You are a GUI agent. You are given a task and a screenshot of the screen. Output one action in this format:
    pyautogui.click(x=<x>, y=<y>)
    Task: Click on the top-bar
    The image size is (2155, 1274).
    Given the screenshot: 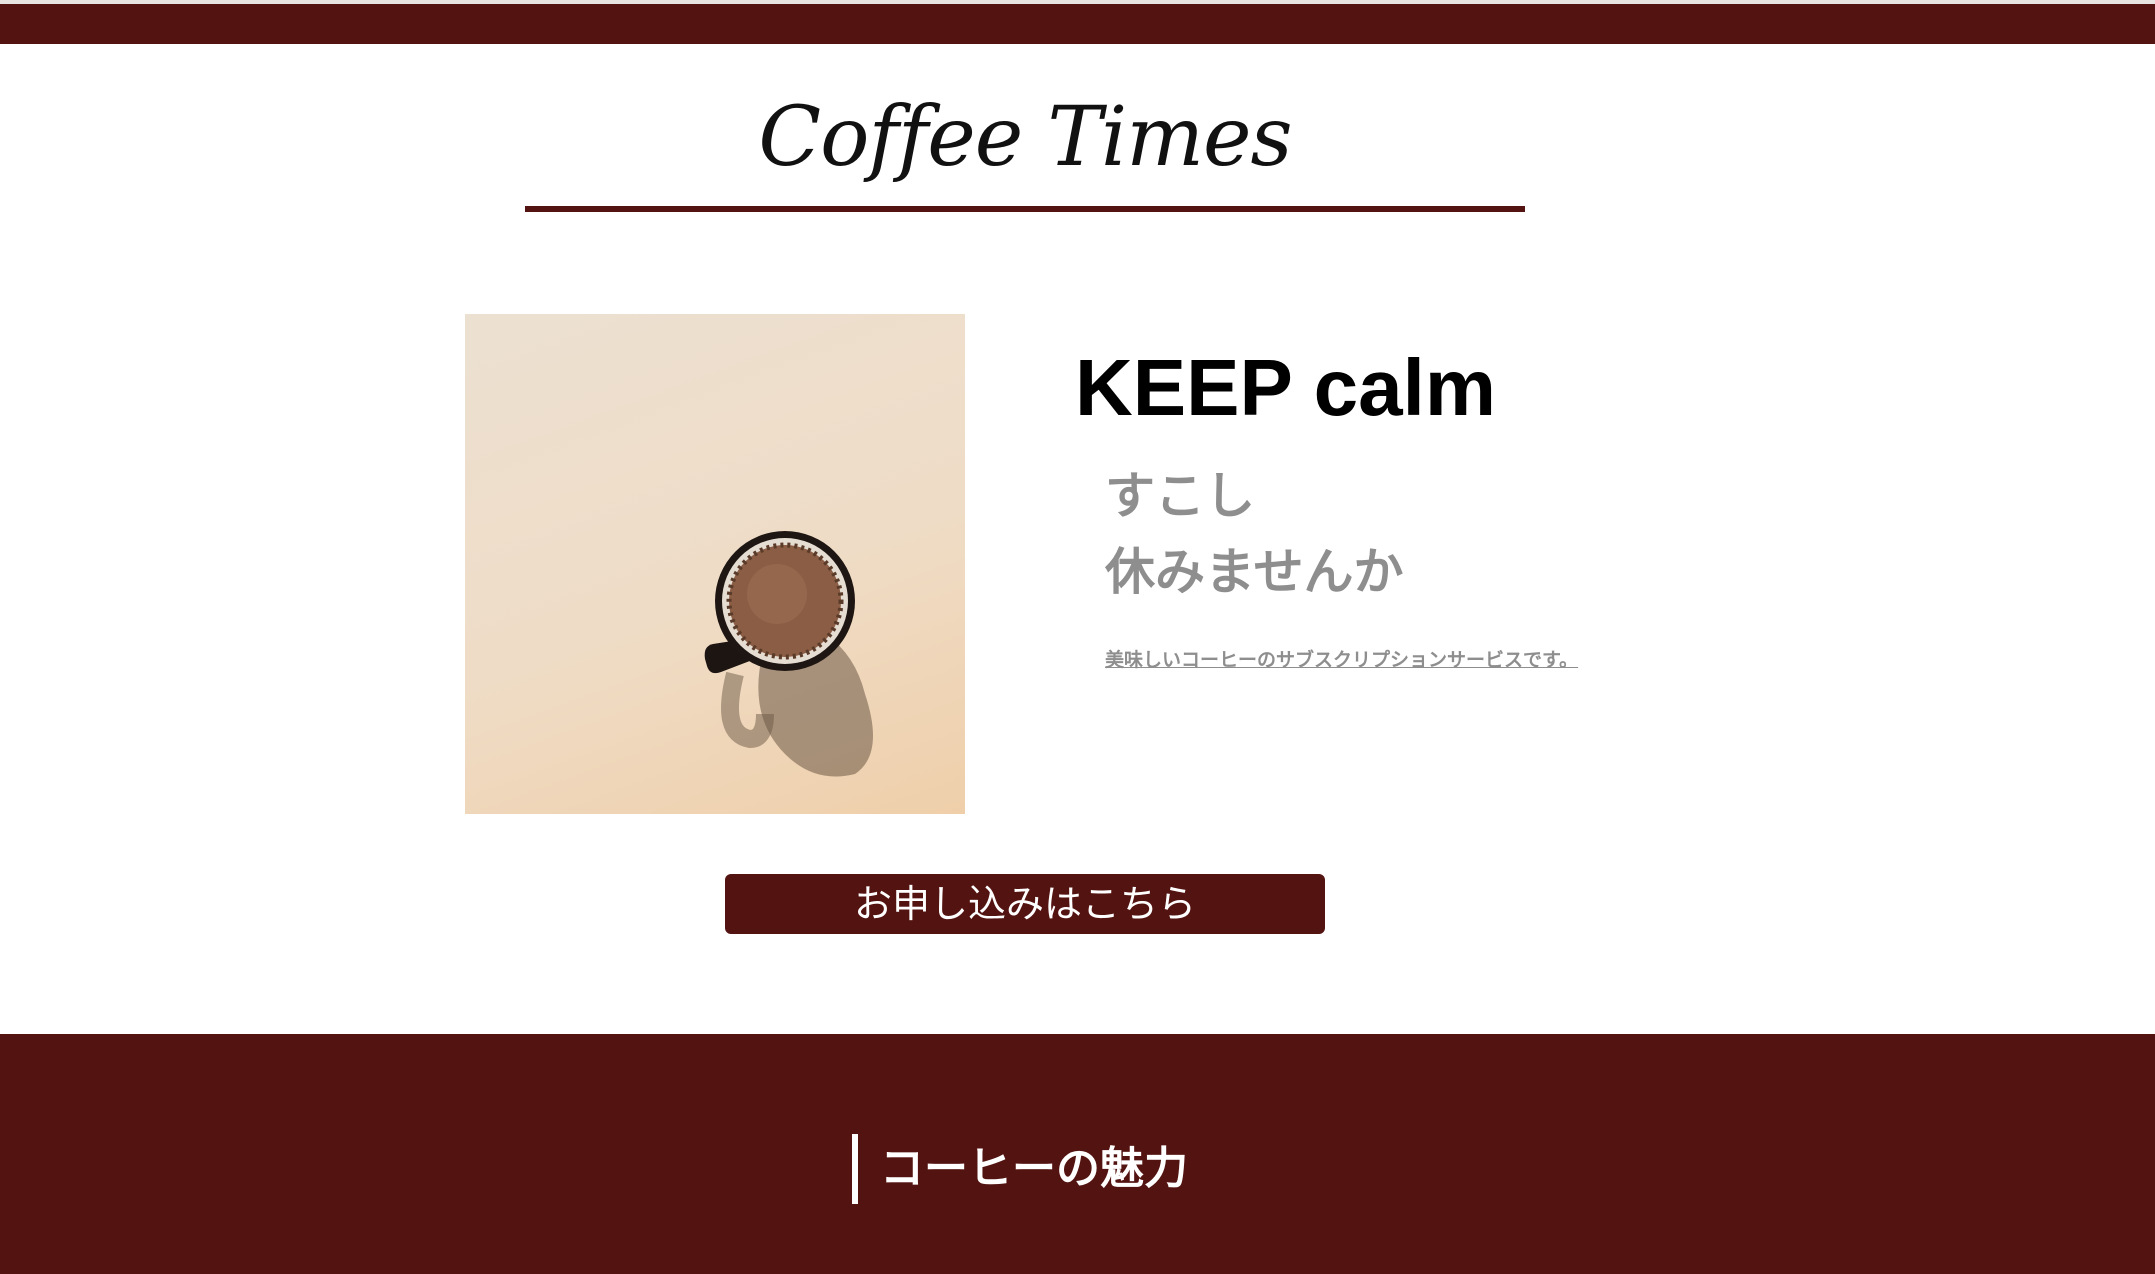 What is the action you would take?
    pyautogui.click(x=1077, y=22)
    